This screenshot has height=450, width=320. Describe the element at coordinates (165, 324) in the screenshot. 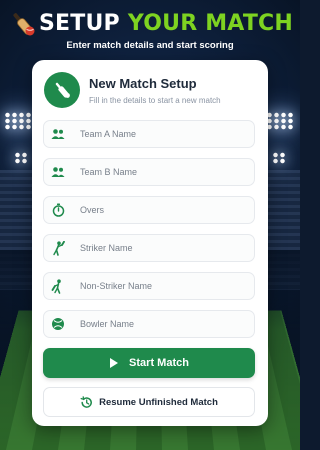

I see `bowler-input` at that location.